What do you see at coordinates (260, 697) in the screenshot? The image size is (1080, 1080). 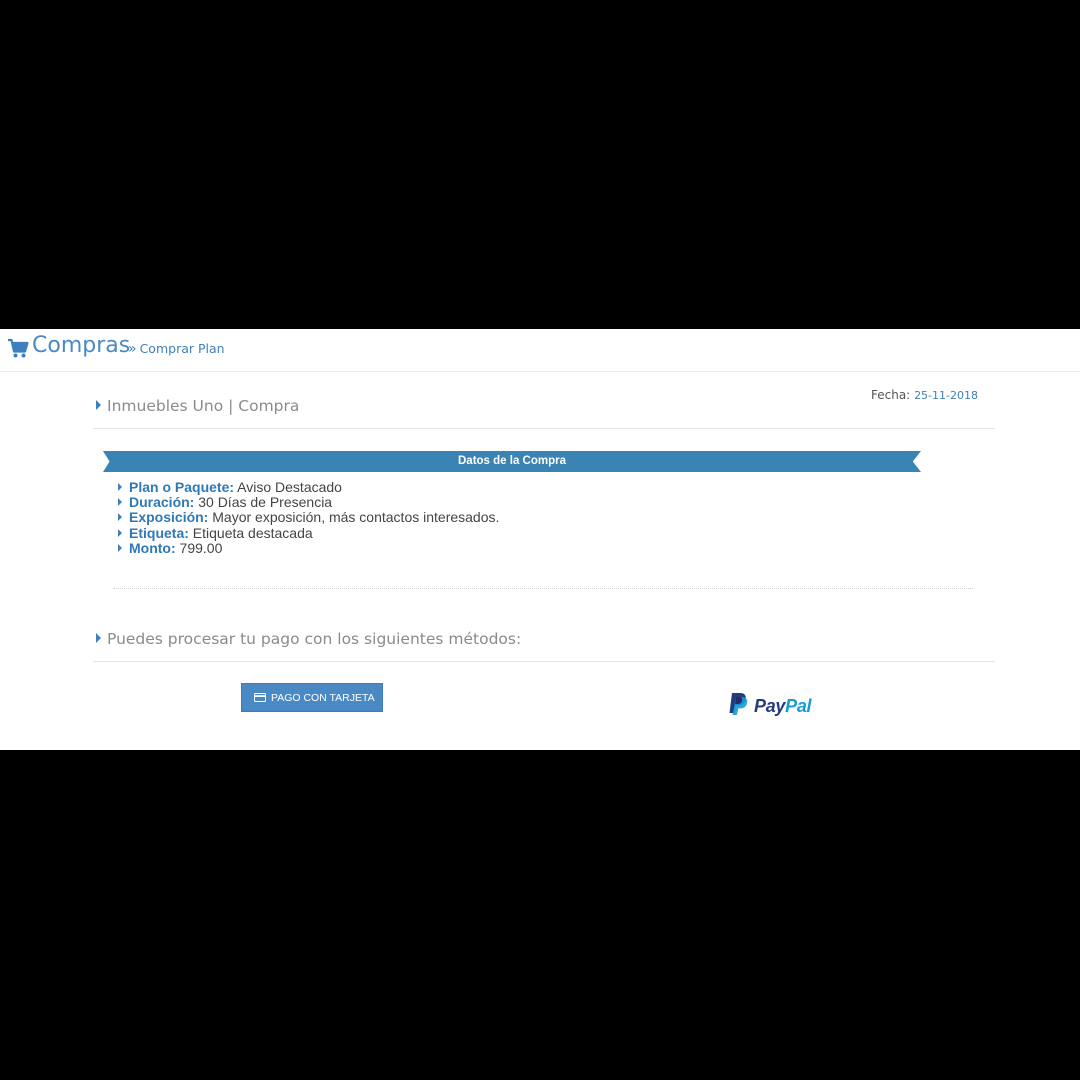 I see `credit-card-icon` at bounding box center [260, 697].